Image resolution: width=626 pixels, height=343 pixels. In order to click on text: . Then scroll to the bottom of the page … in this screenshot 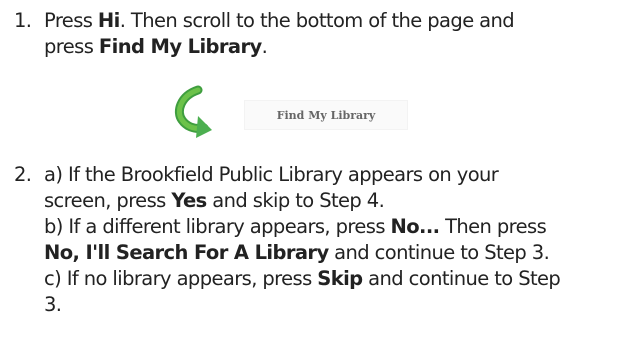, I will do `click(317, 20)`.